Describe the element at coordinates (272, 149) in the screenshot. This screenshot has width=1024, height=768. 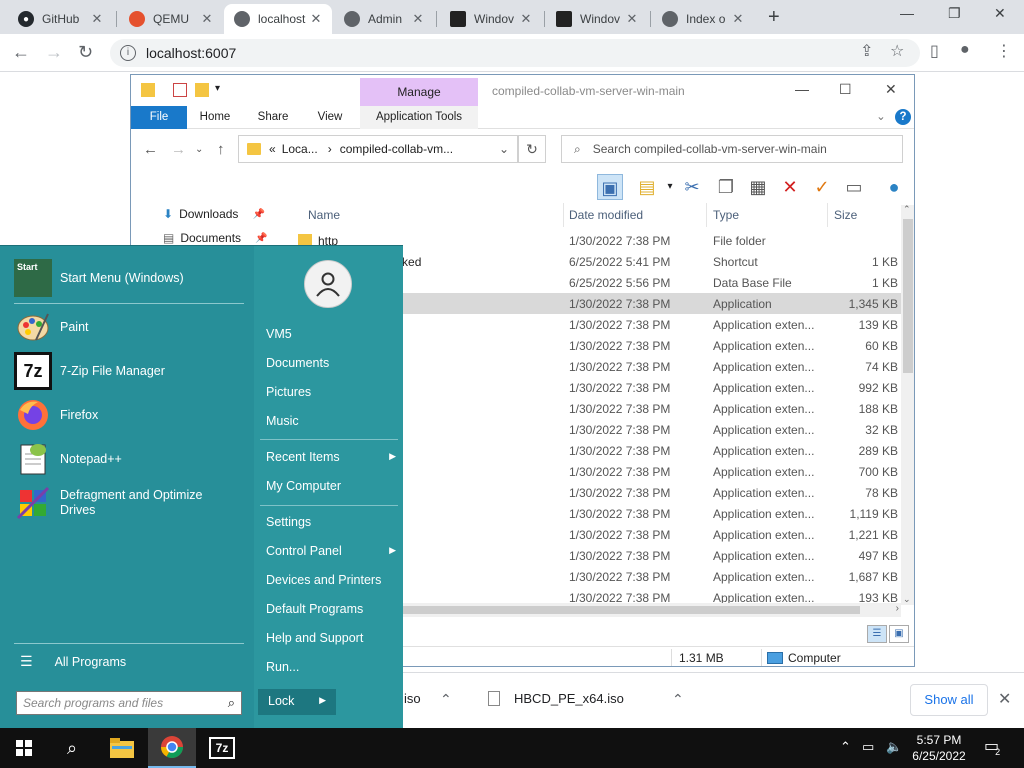
I see `breadcrumb-overflow: «` at that location.